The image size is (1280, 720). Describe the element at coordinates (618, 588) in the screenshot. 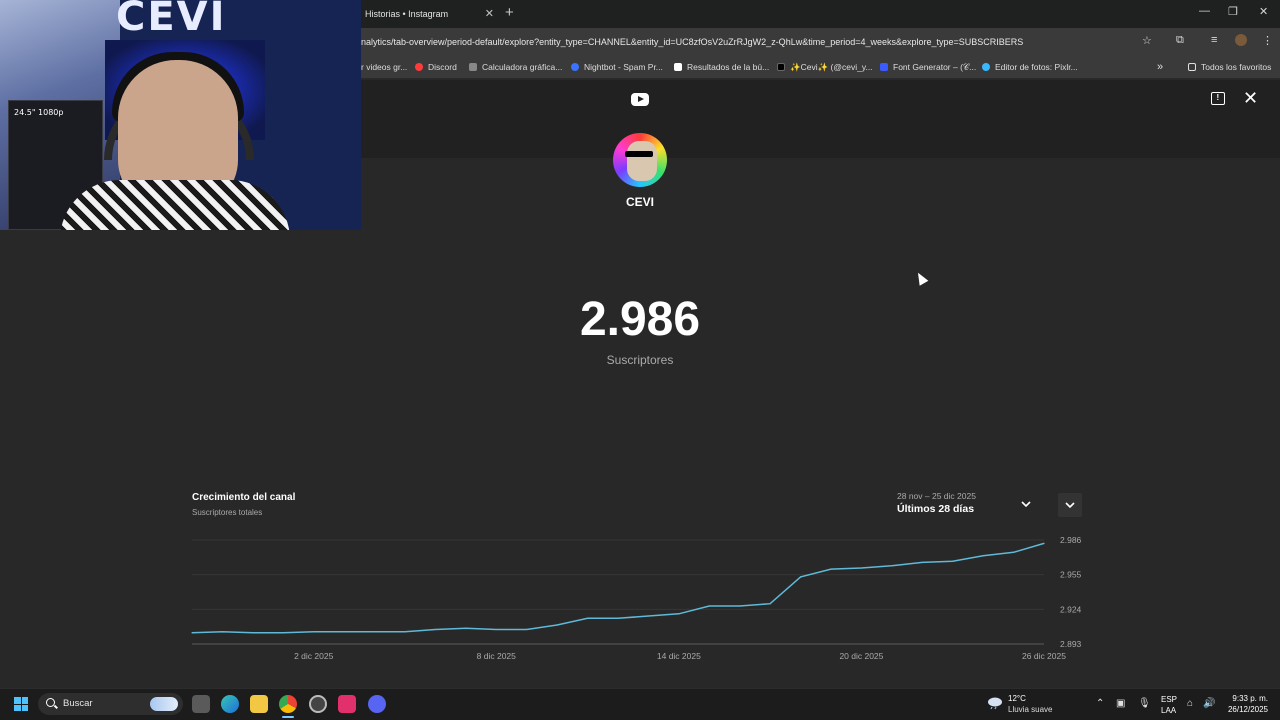

I see `series-line` at that location.